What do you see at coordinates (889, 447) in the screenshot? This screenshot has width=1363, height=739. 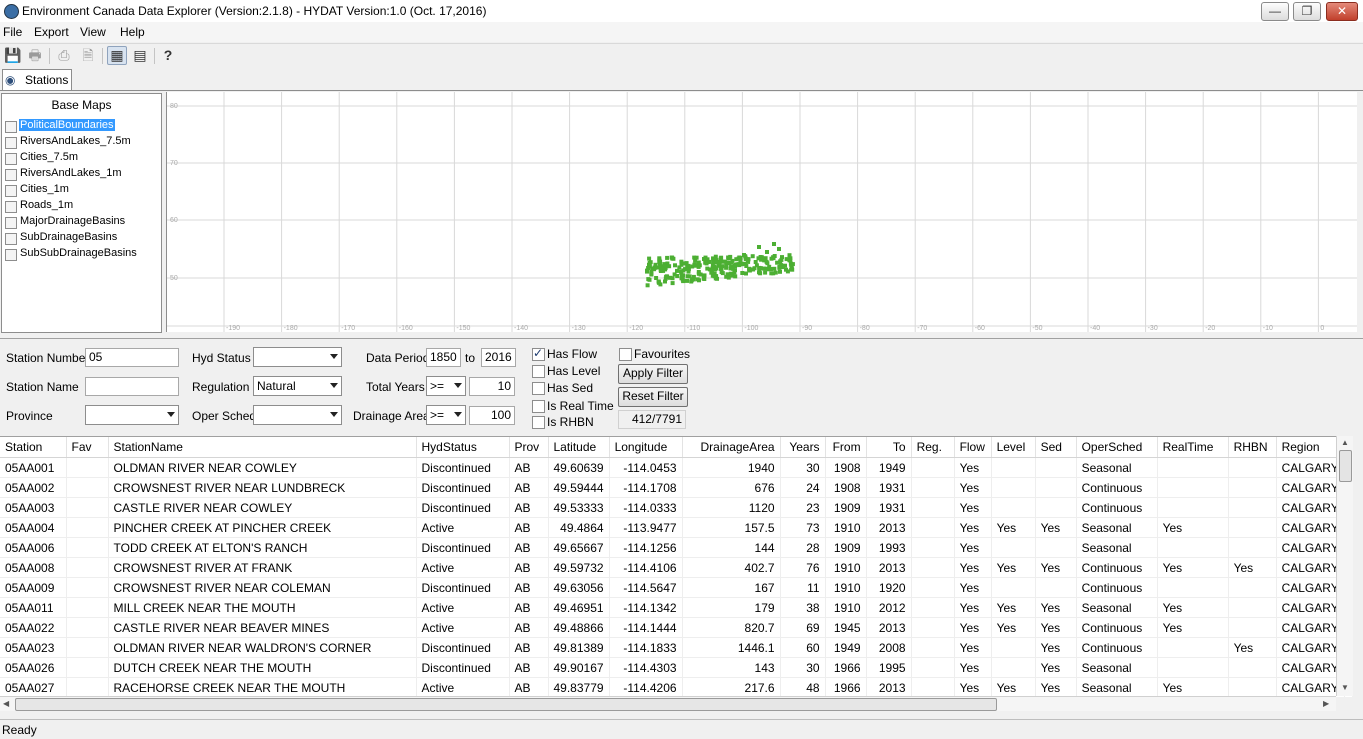 I see `column-header: To` at bounding box center [889, 447].